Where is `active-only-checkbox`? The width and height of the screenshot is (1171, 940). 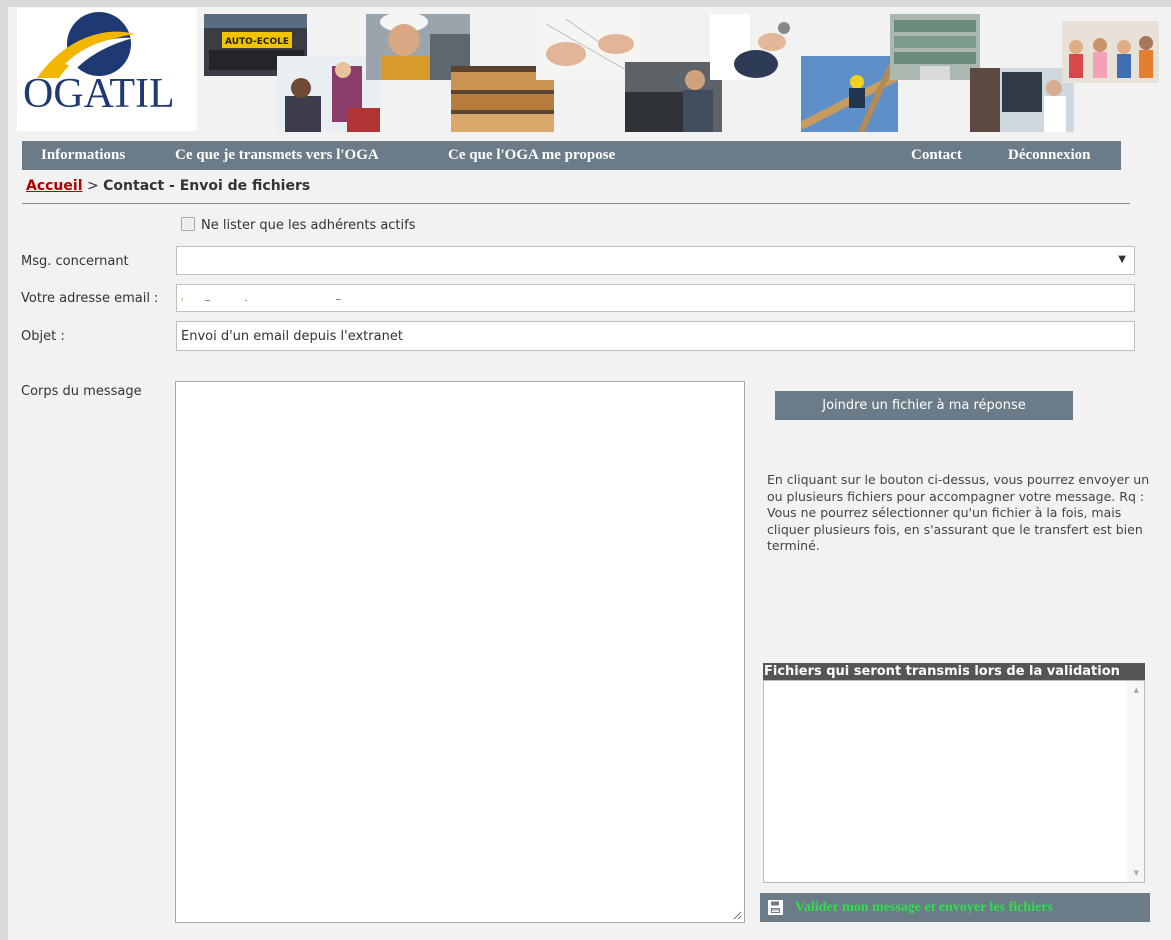 active-only-checkbox is located at coordinates (188, 224).